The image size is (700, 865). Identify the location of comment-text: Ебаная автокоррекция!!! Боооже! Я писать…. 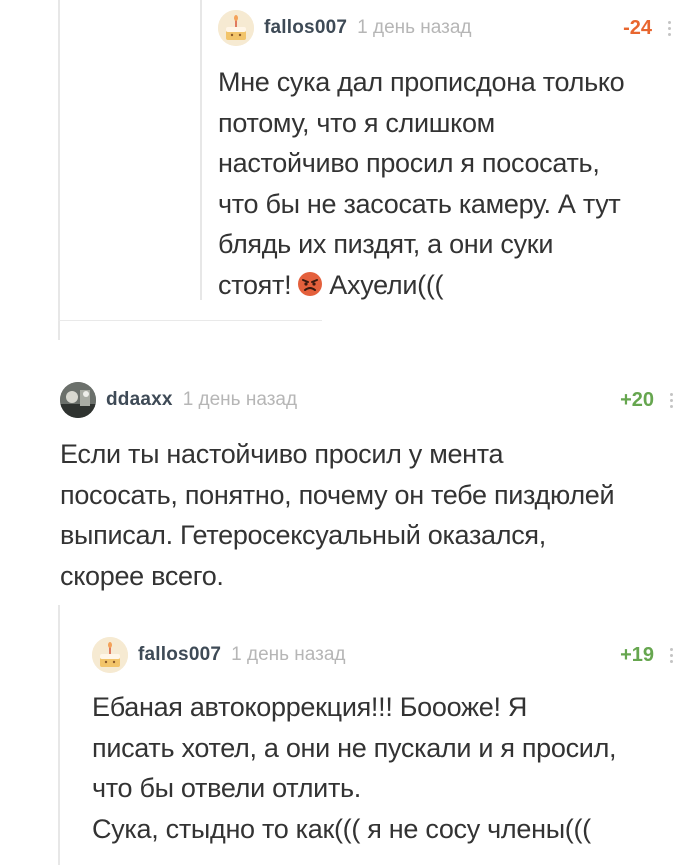
(354, 768).